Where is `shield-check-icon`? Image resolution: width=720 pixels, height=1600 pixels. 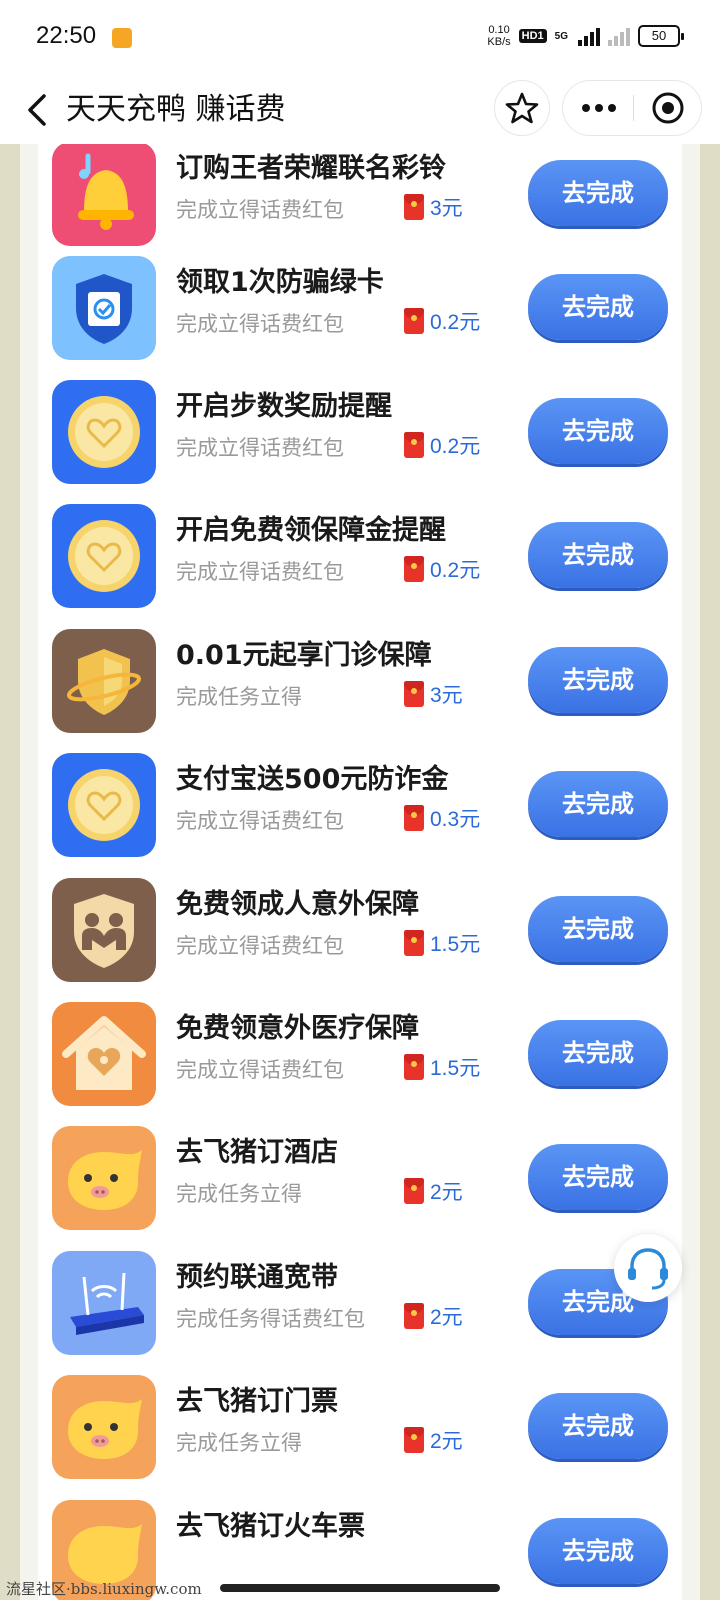
shield-check-icon is located at coordinates (104, 308).